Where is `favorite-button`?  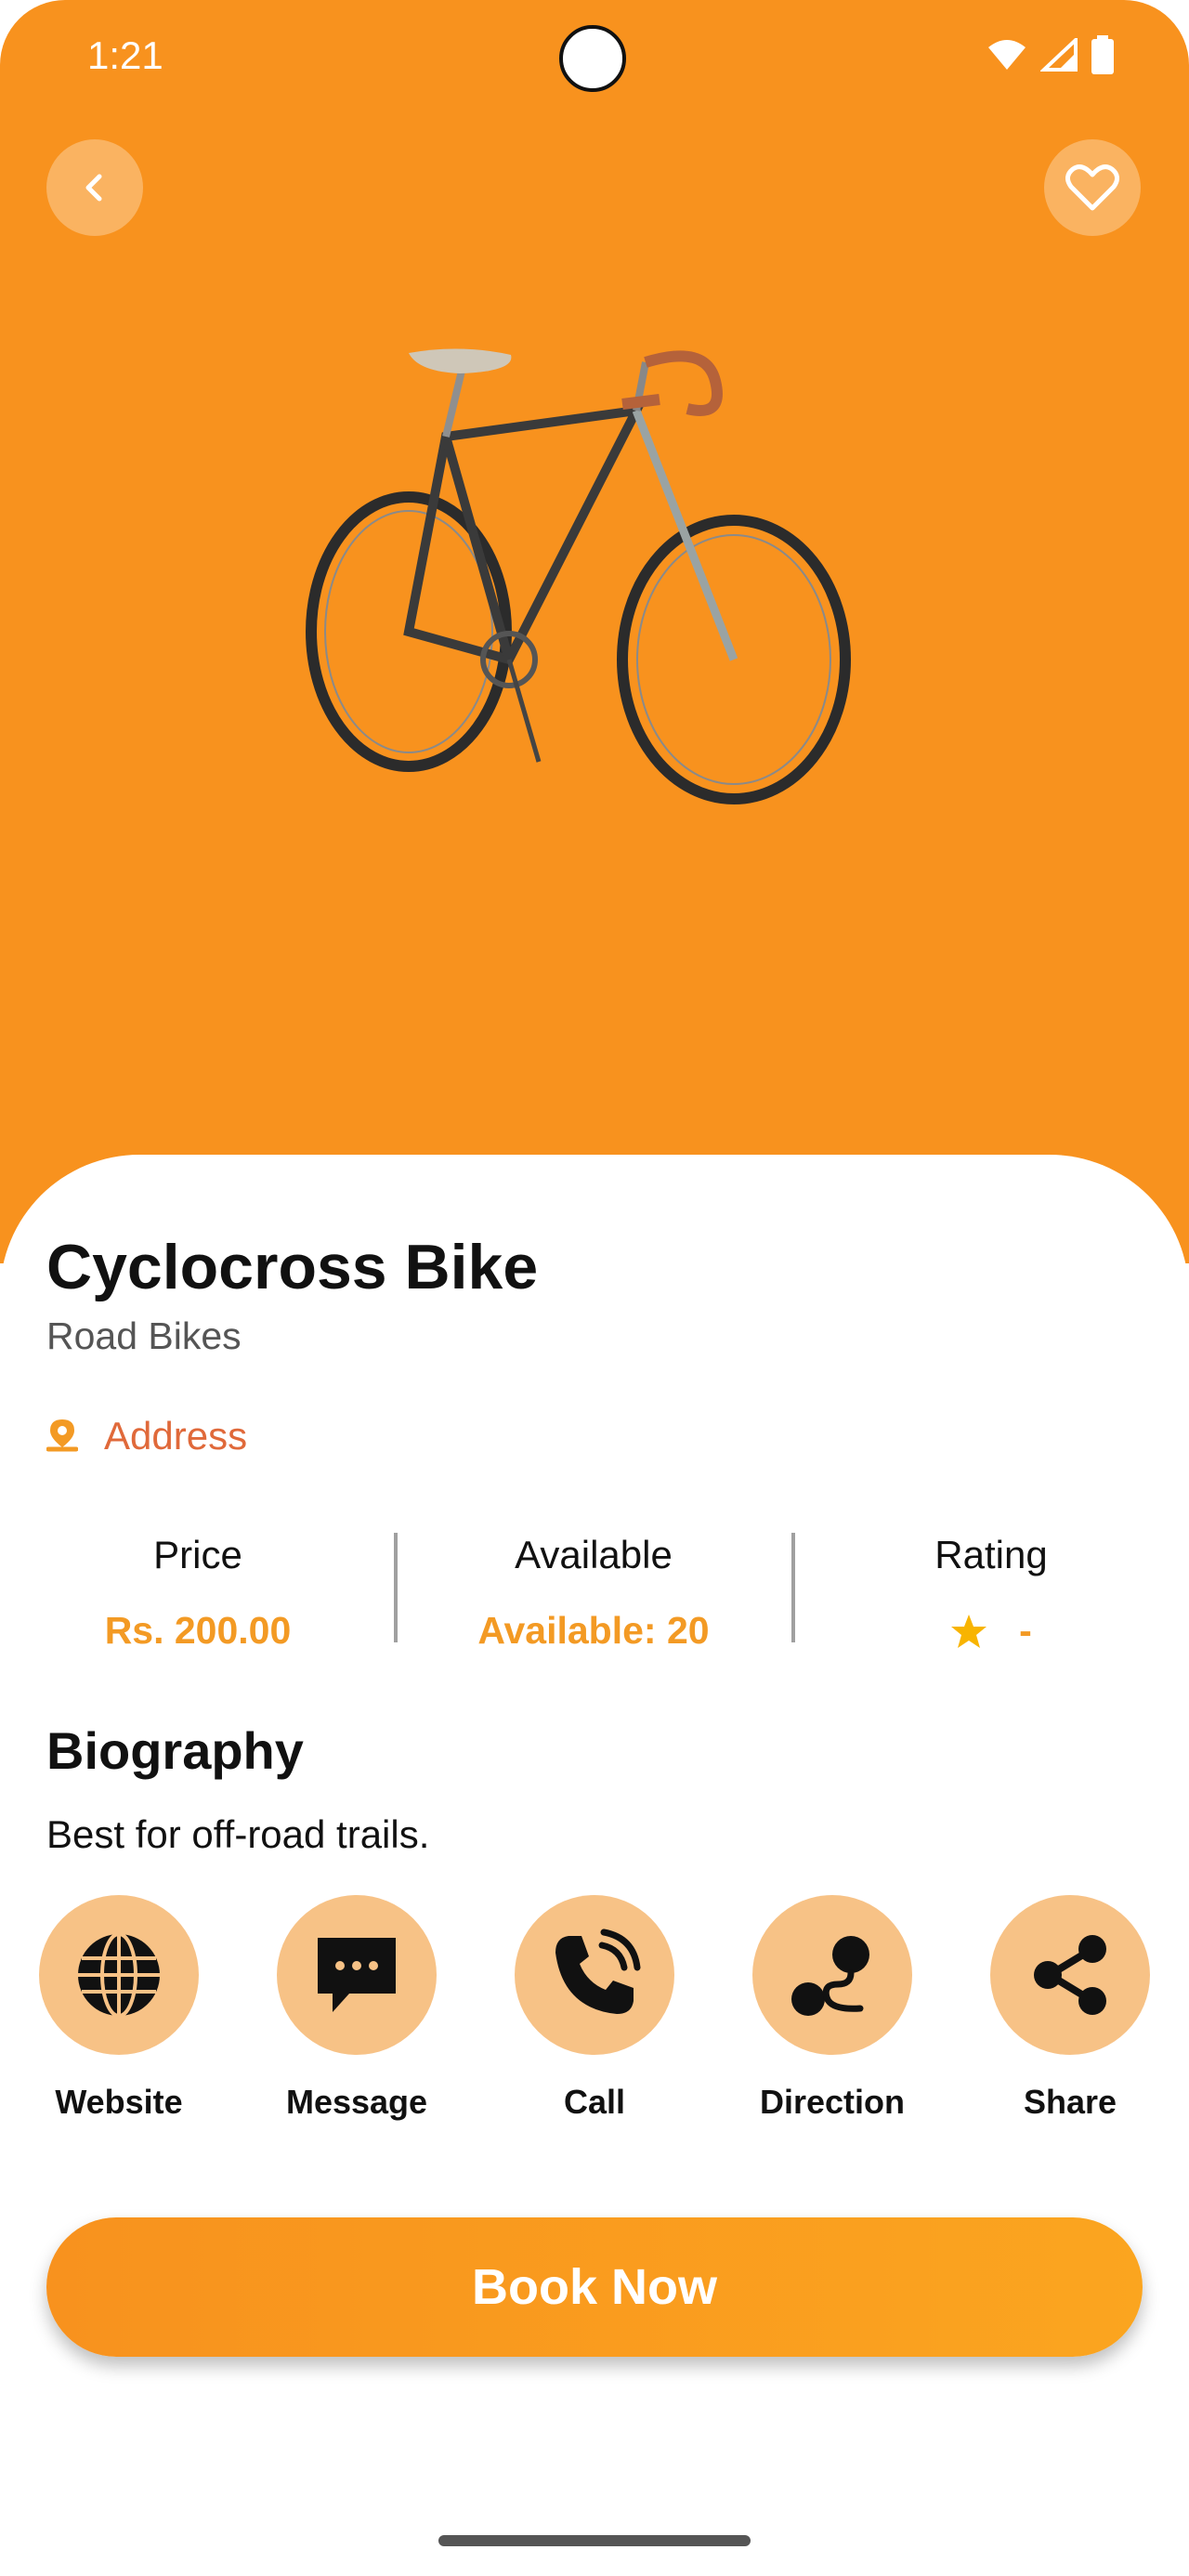
favorite-button is located at coordinates (1092, 187).